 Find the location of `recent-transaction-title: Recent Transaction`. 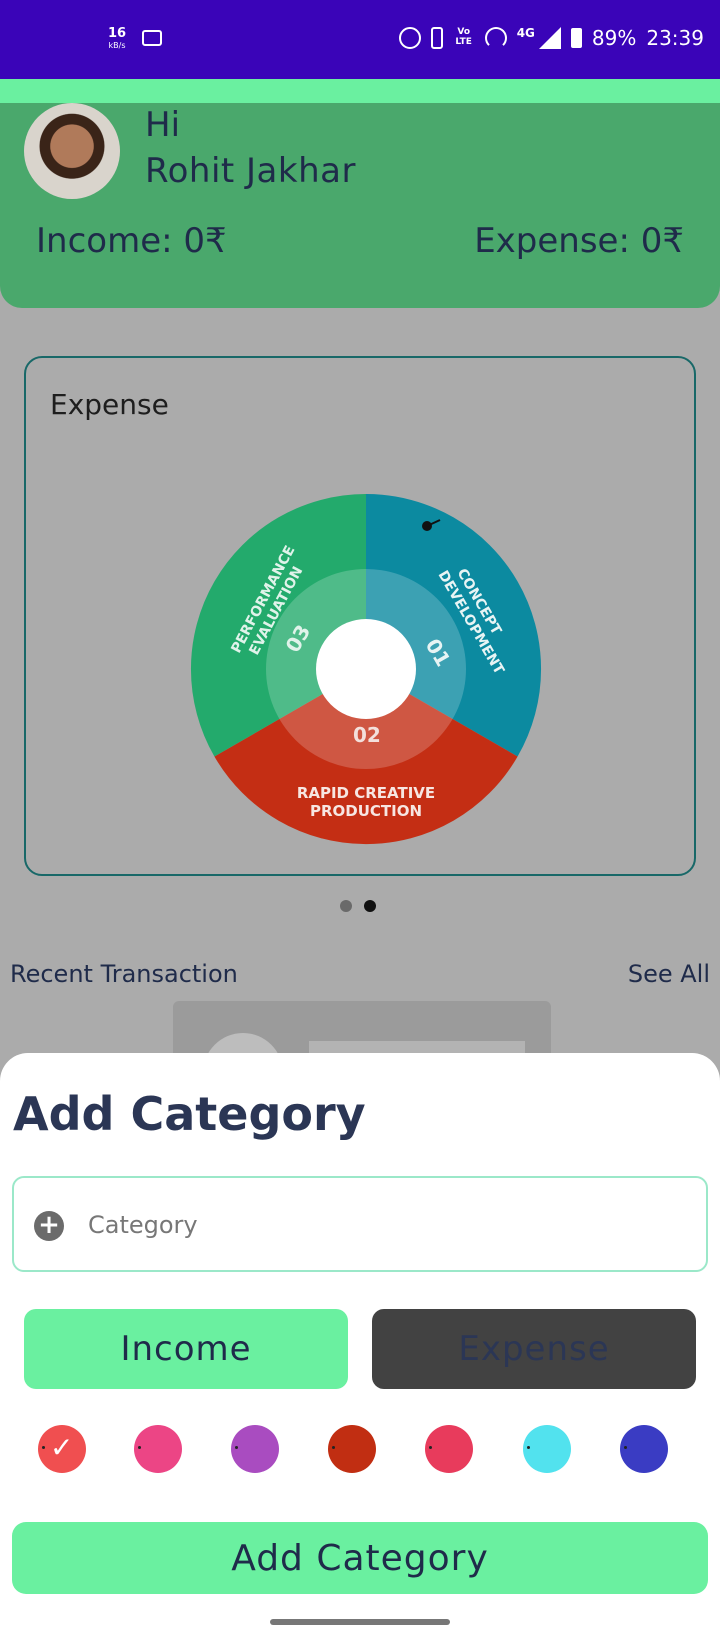

recent-transaction-title: Recent Transaction is located at coordinates (124, 974).